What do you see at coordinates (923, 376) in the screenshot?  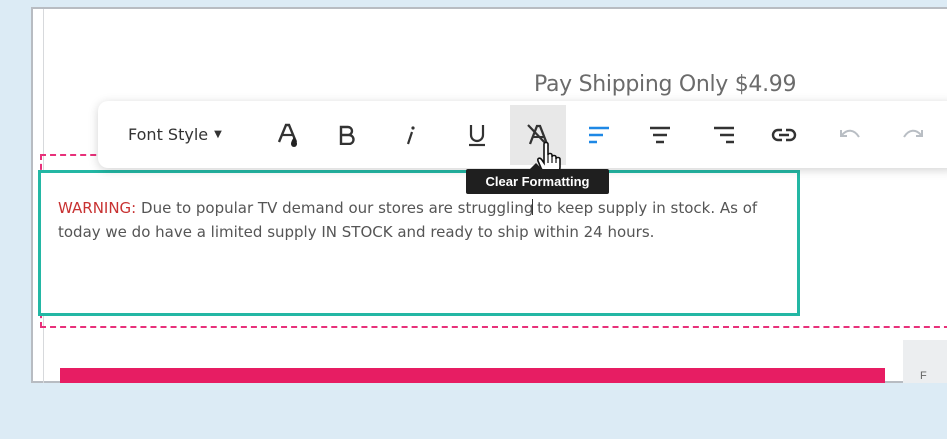 I see `side-panel-label: F` at bounding box center [923, 376].